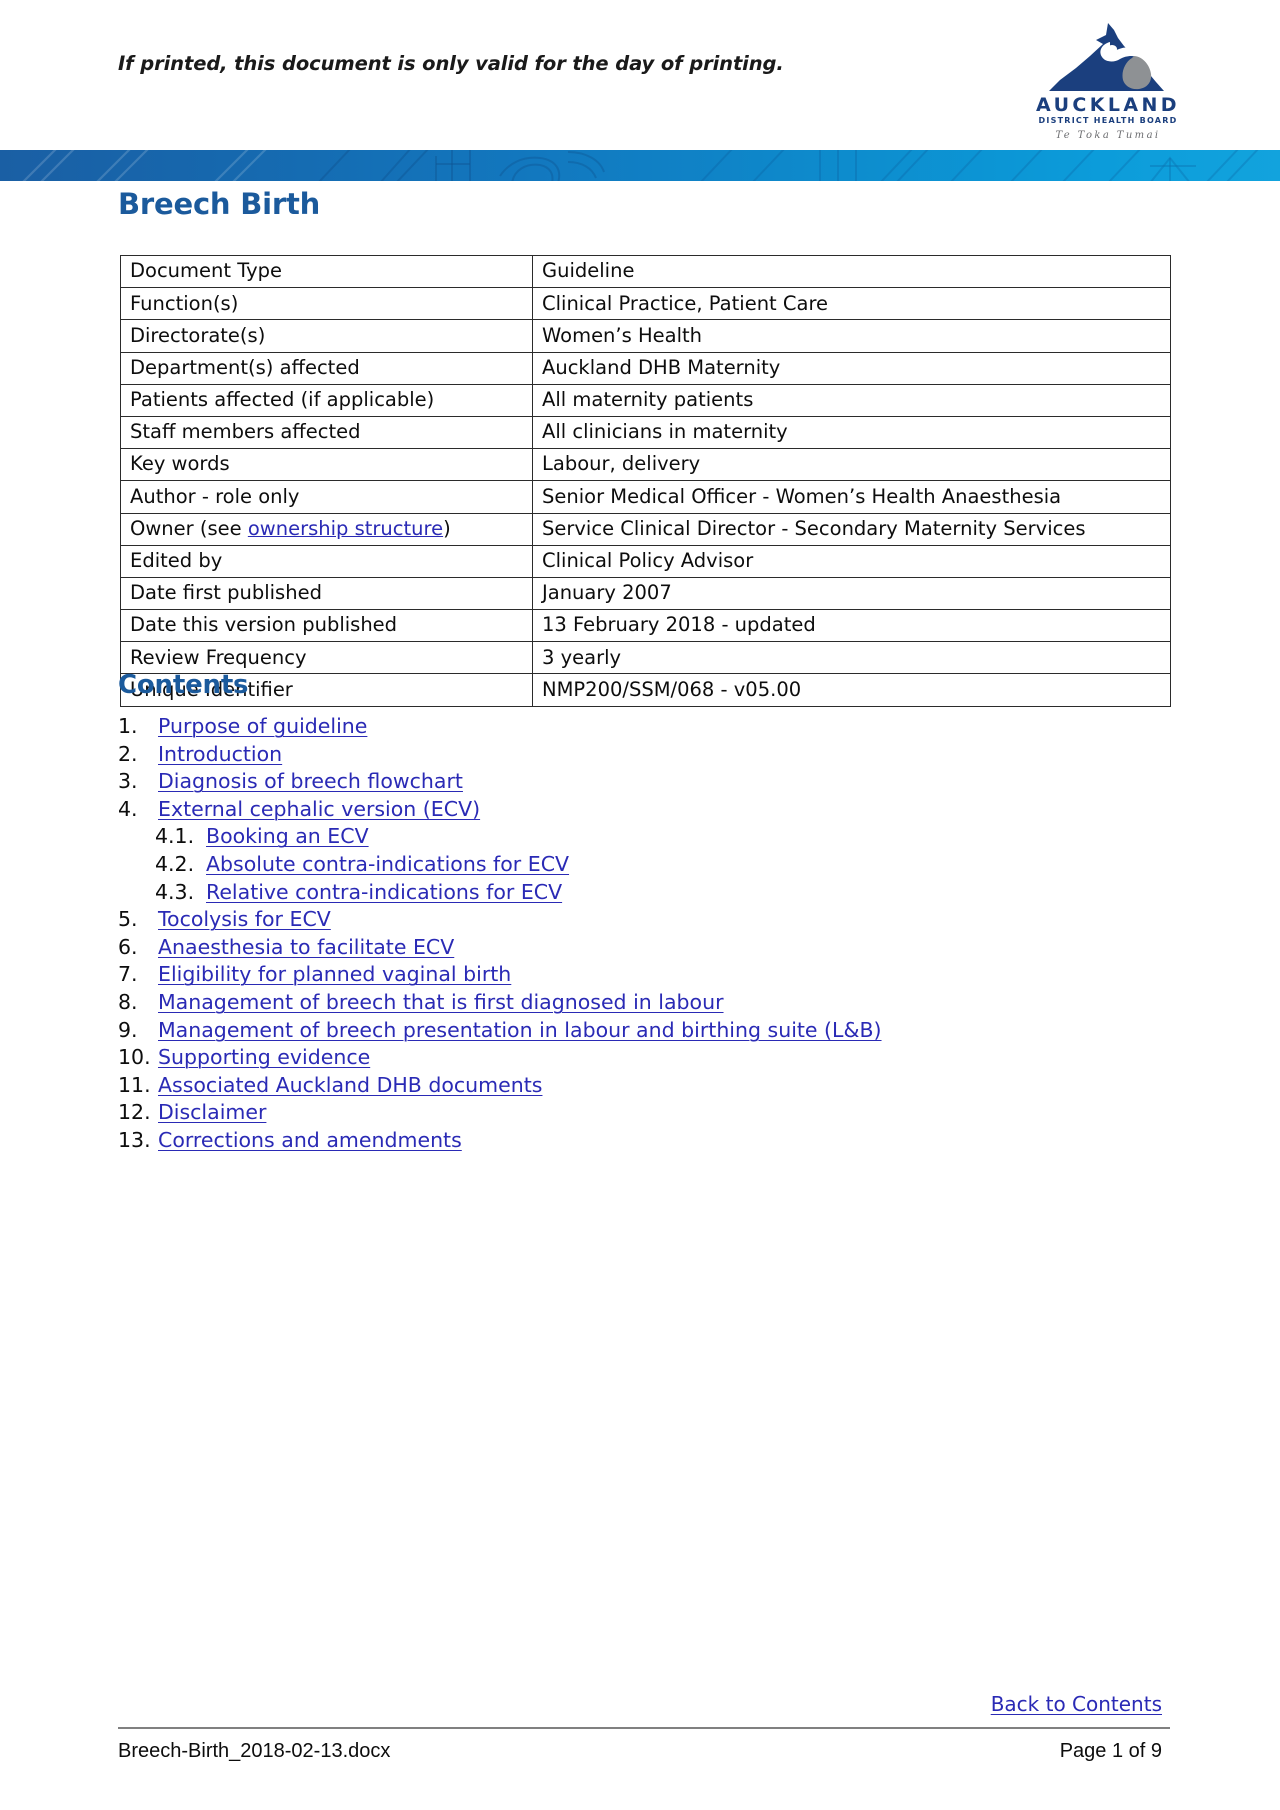 Image resolution: width=1280 pixels, height=1810 pixels. I want to click on toc-item-number: 4., so click(128, 808).